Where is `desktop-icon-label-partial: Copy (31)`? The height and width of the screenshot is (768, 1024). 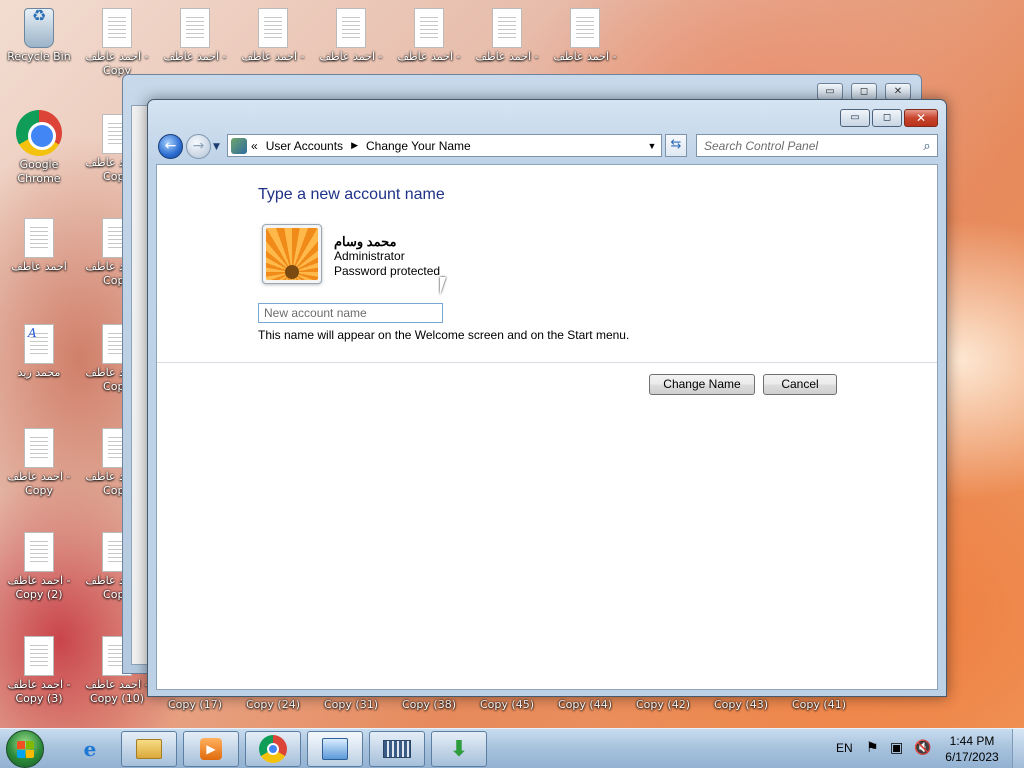
desktop-icon-label-partial: Copy (31) is located at coordinates (351, 705).